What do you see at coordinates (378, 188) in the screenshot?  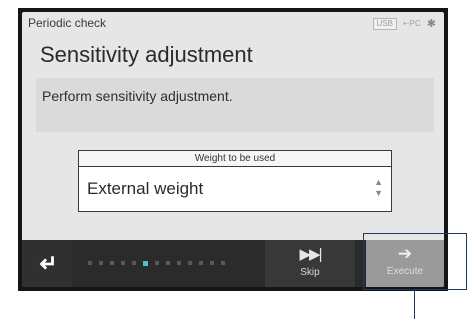 I see `up-down-arrows-icon: ▲ ▼` at bounding box center [378, 188].